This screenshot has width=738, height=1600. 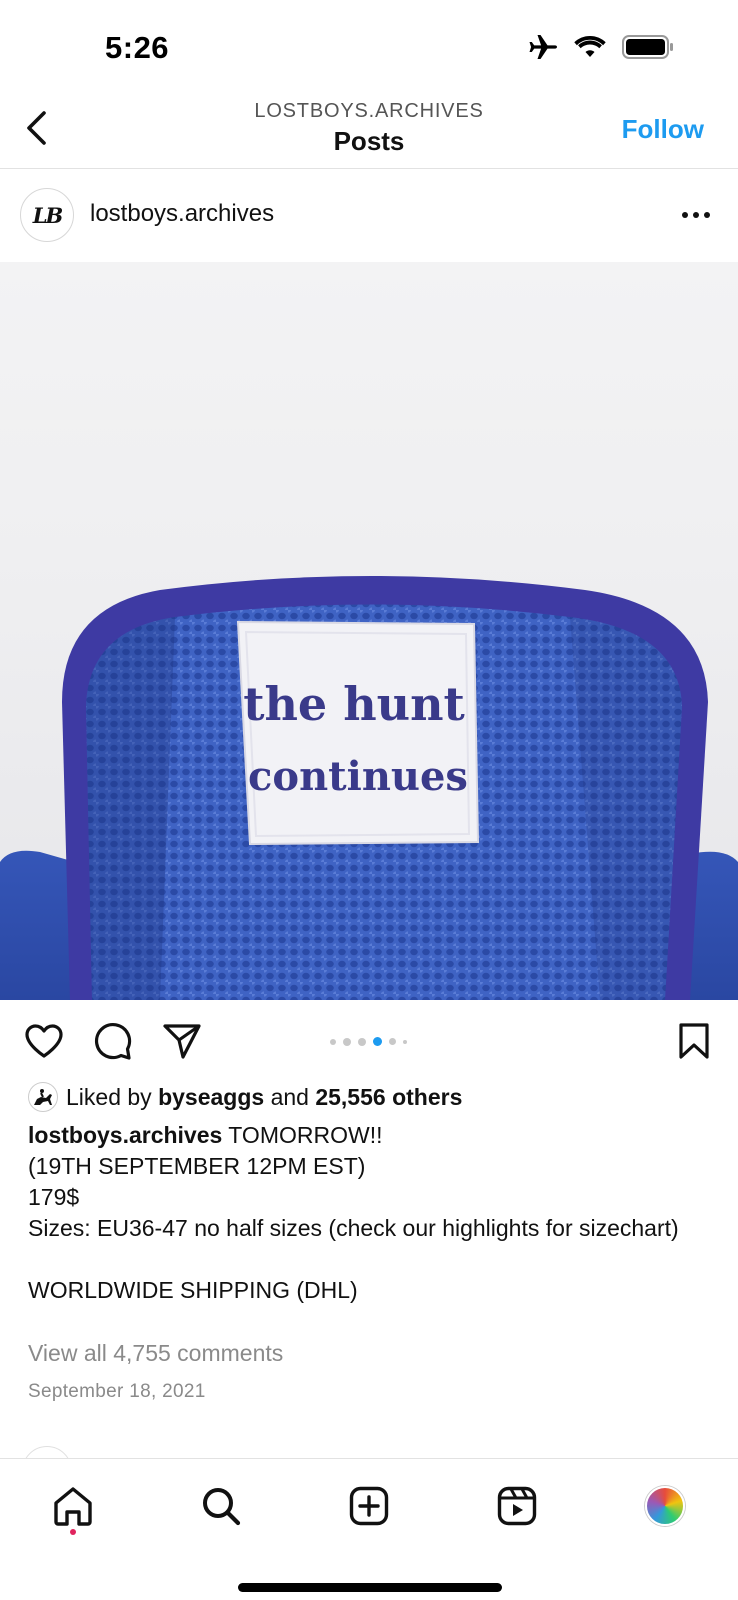 I want to click on bookmark-icon, so click(x=694, y=1041).